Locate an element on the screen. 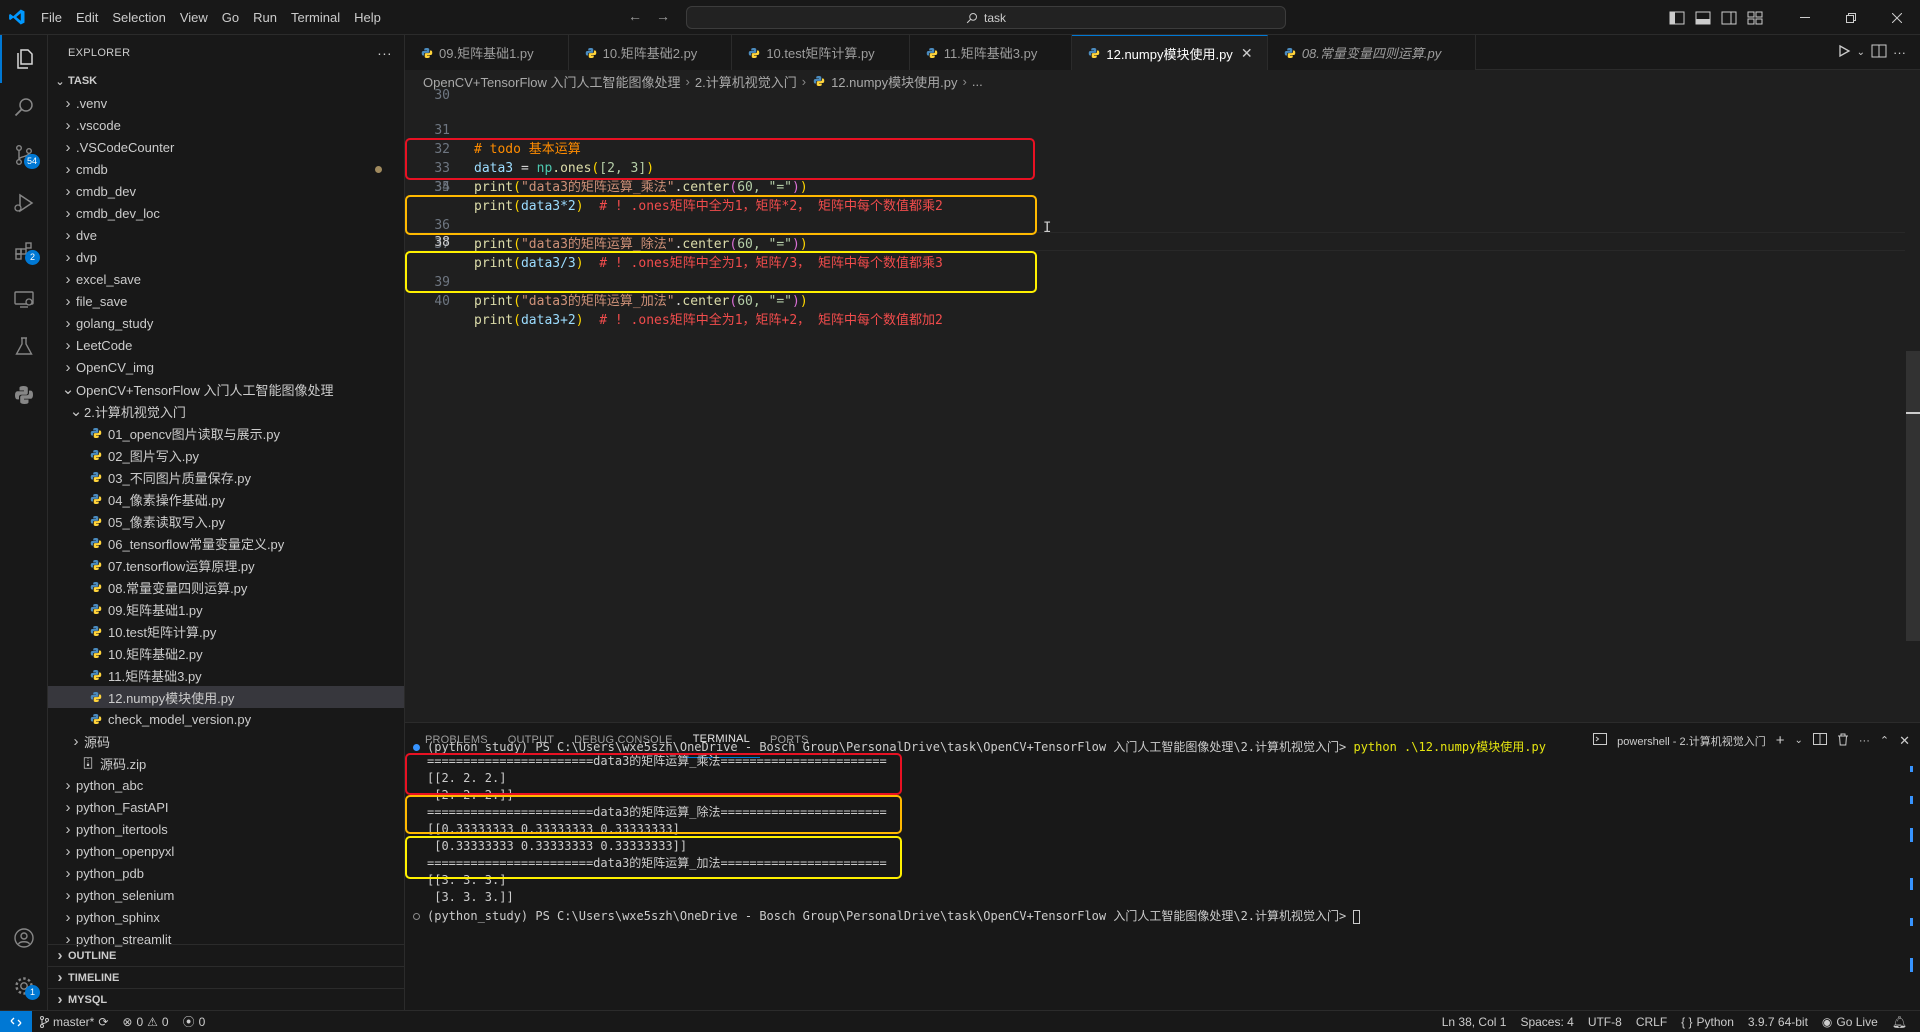  tree-folder: › .venv is located at coordinates (226, 103).